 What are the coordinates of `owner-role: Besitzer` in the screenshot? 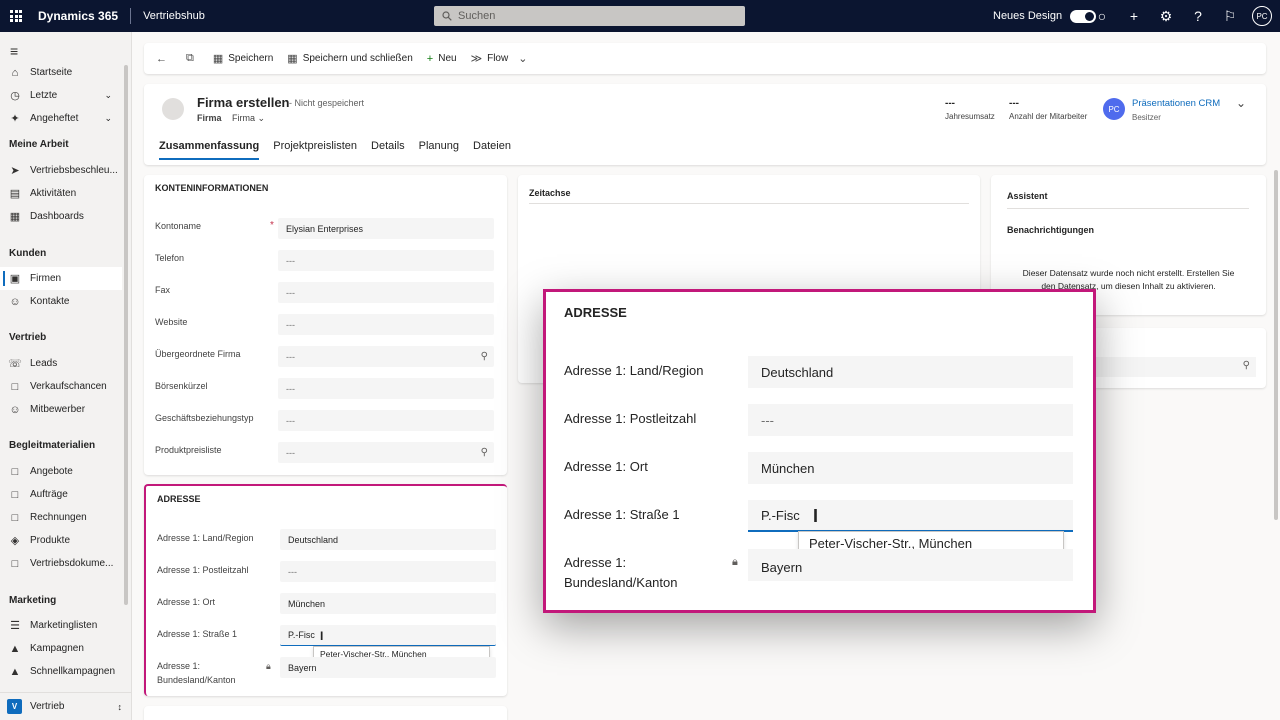 It's located at (1146, 117).